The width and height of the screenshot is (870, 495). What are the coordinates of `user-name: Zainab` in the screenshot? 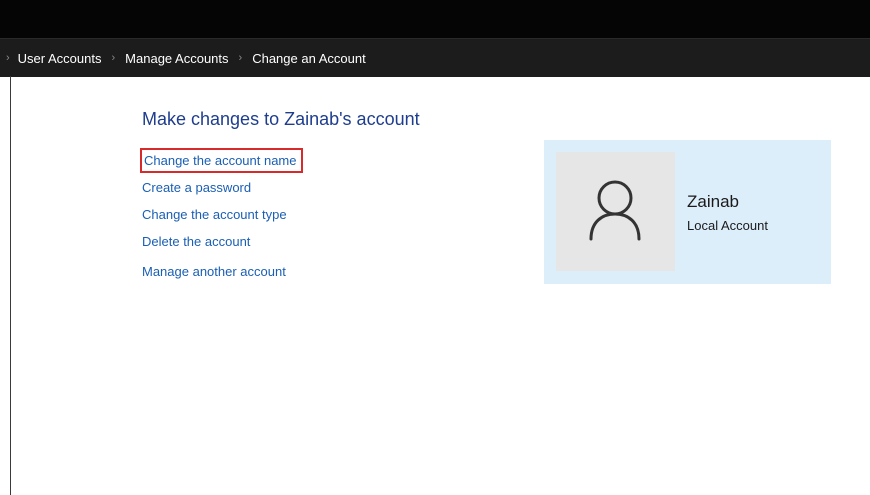 It's located at (713, 201).